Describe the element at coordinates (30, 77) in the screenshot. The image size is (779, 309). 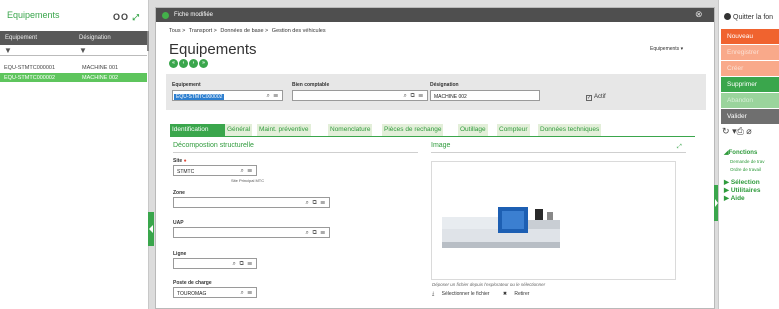
I see `row-code: EQU-STMTC000002` at that location.